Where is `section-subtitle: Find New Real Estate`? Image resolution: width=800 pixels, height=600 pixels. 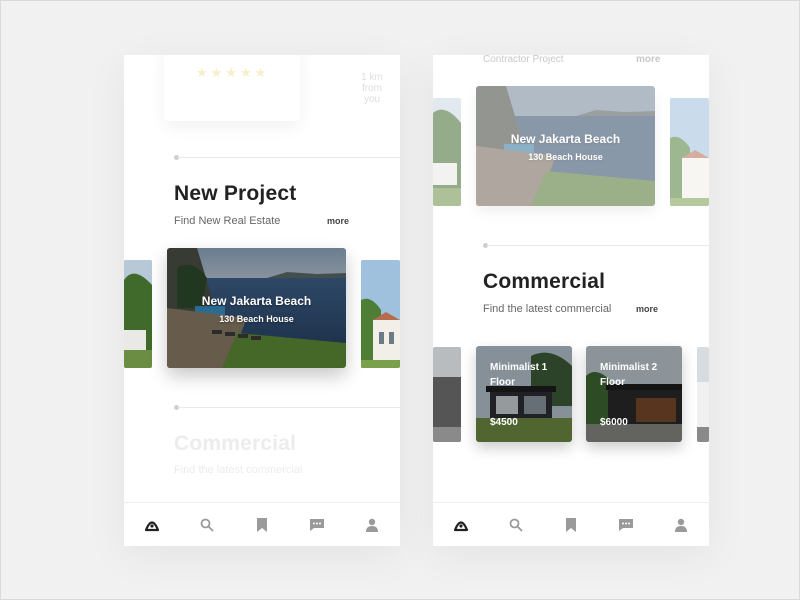
section-subtitle: Find New Real Estate is located at coordinates (227, 221).